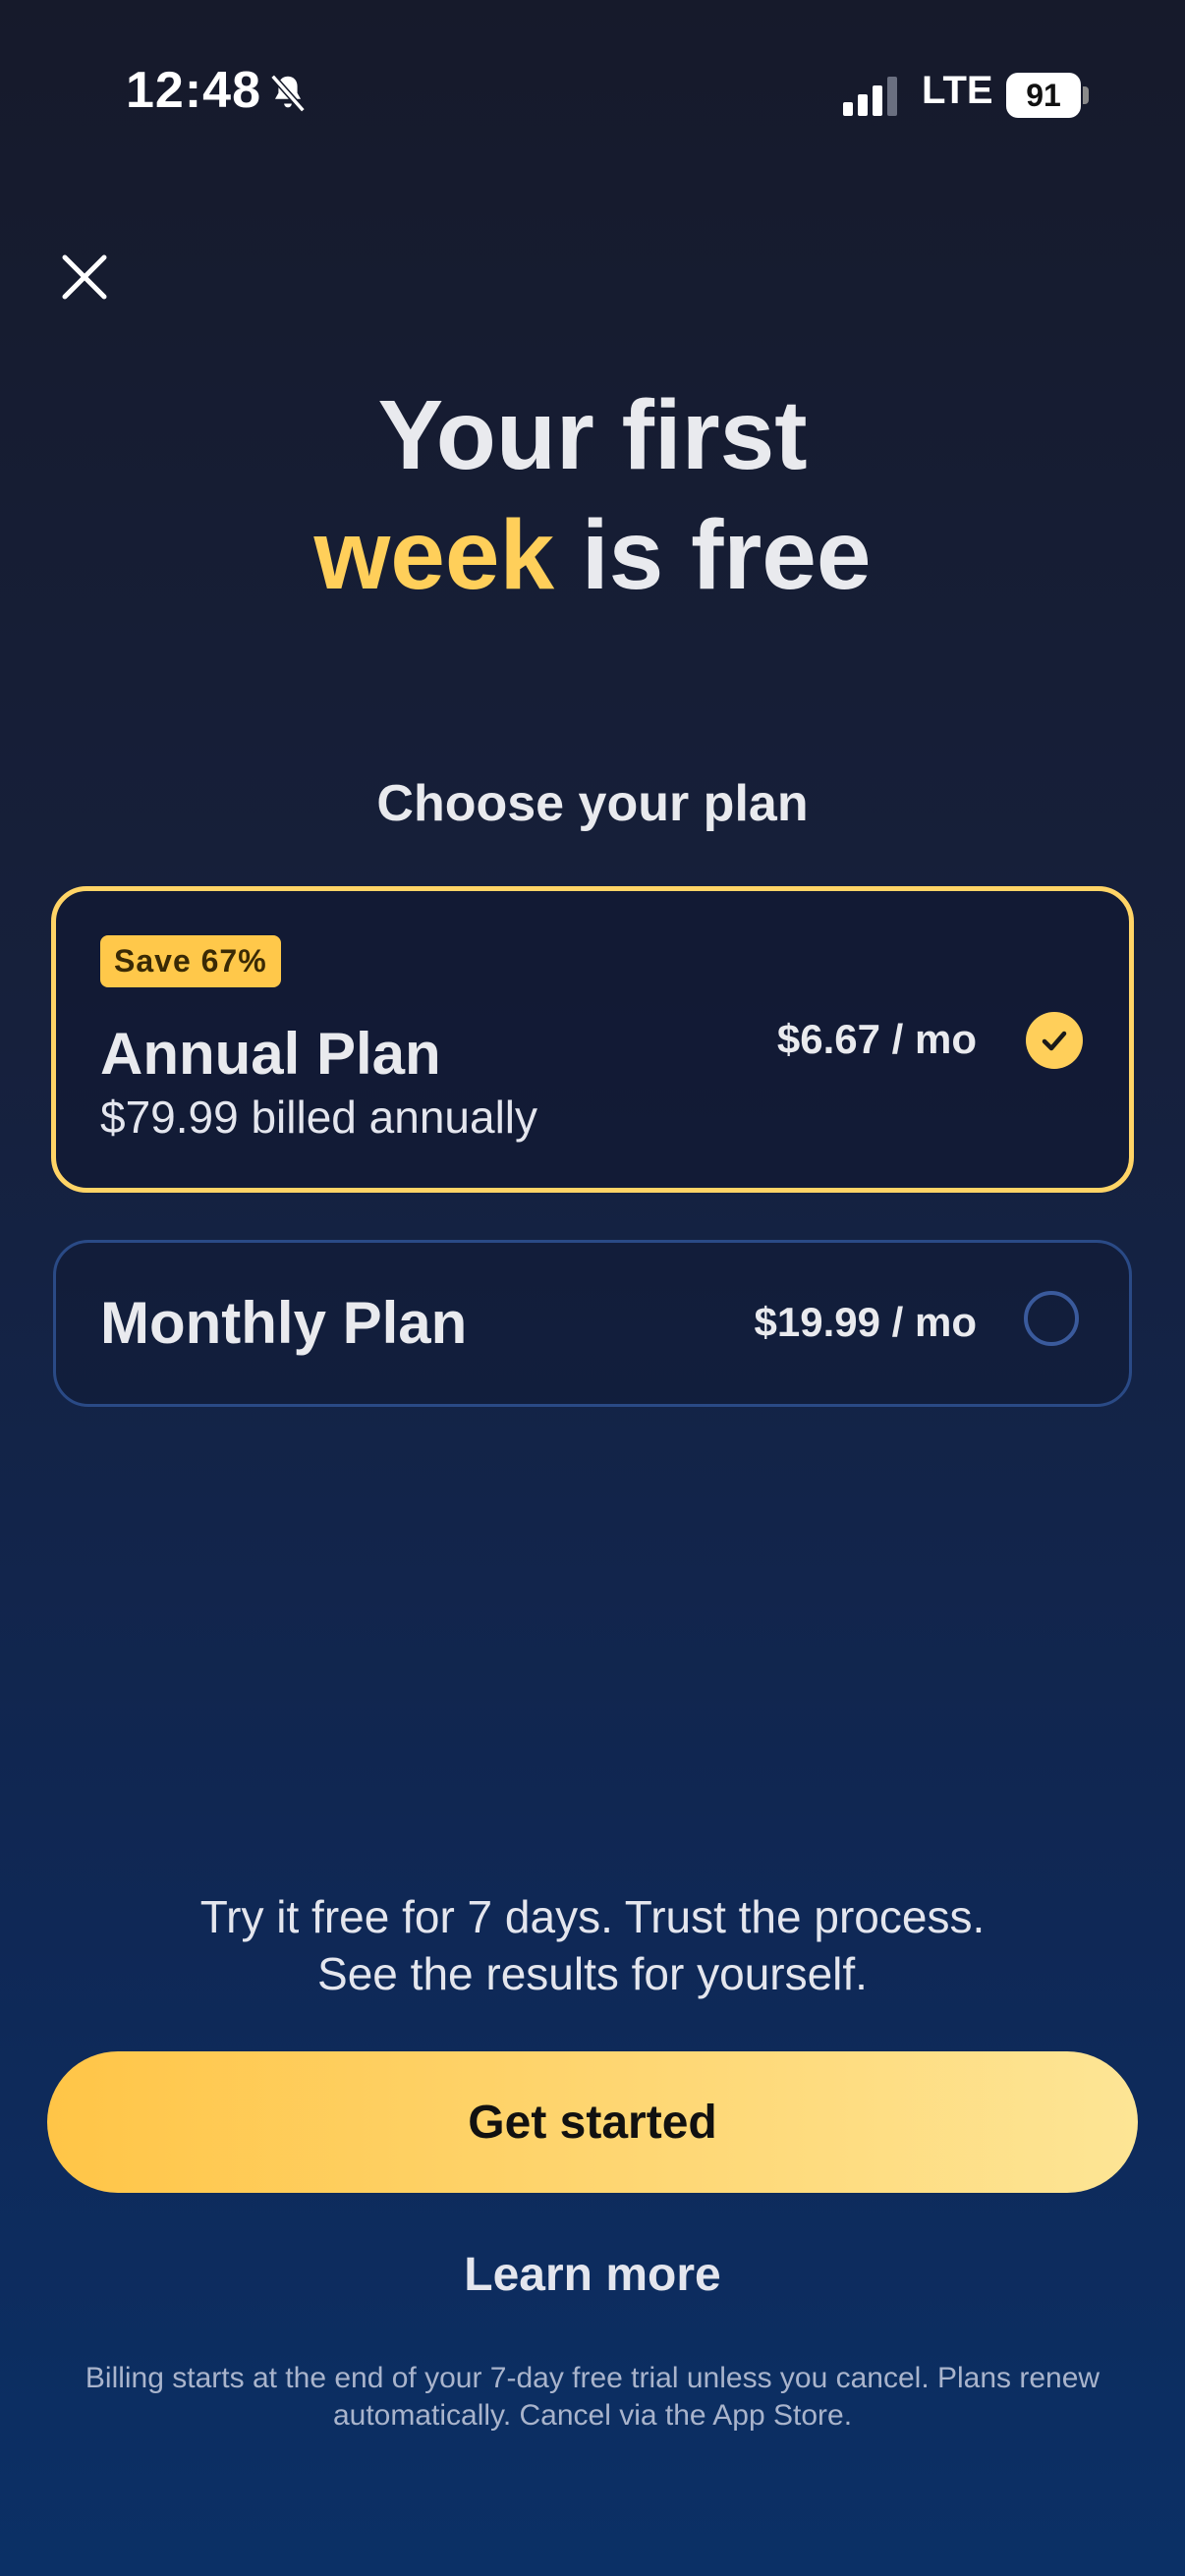  I want to click on status-time: 12:48, so click(194, 90).